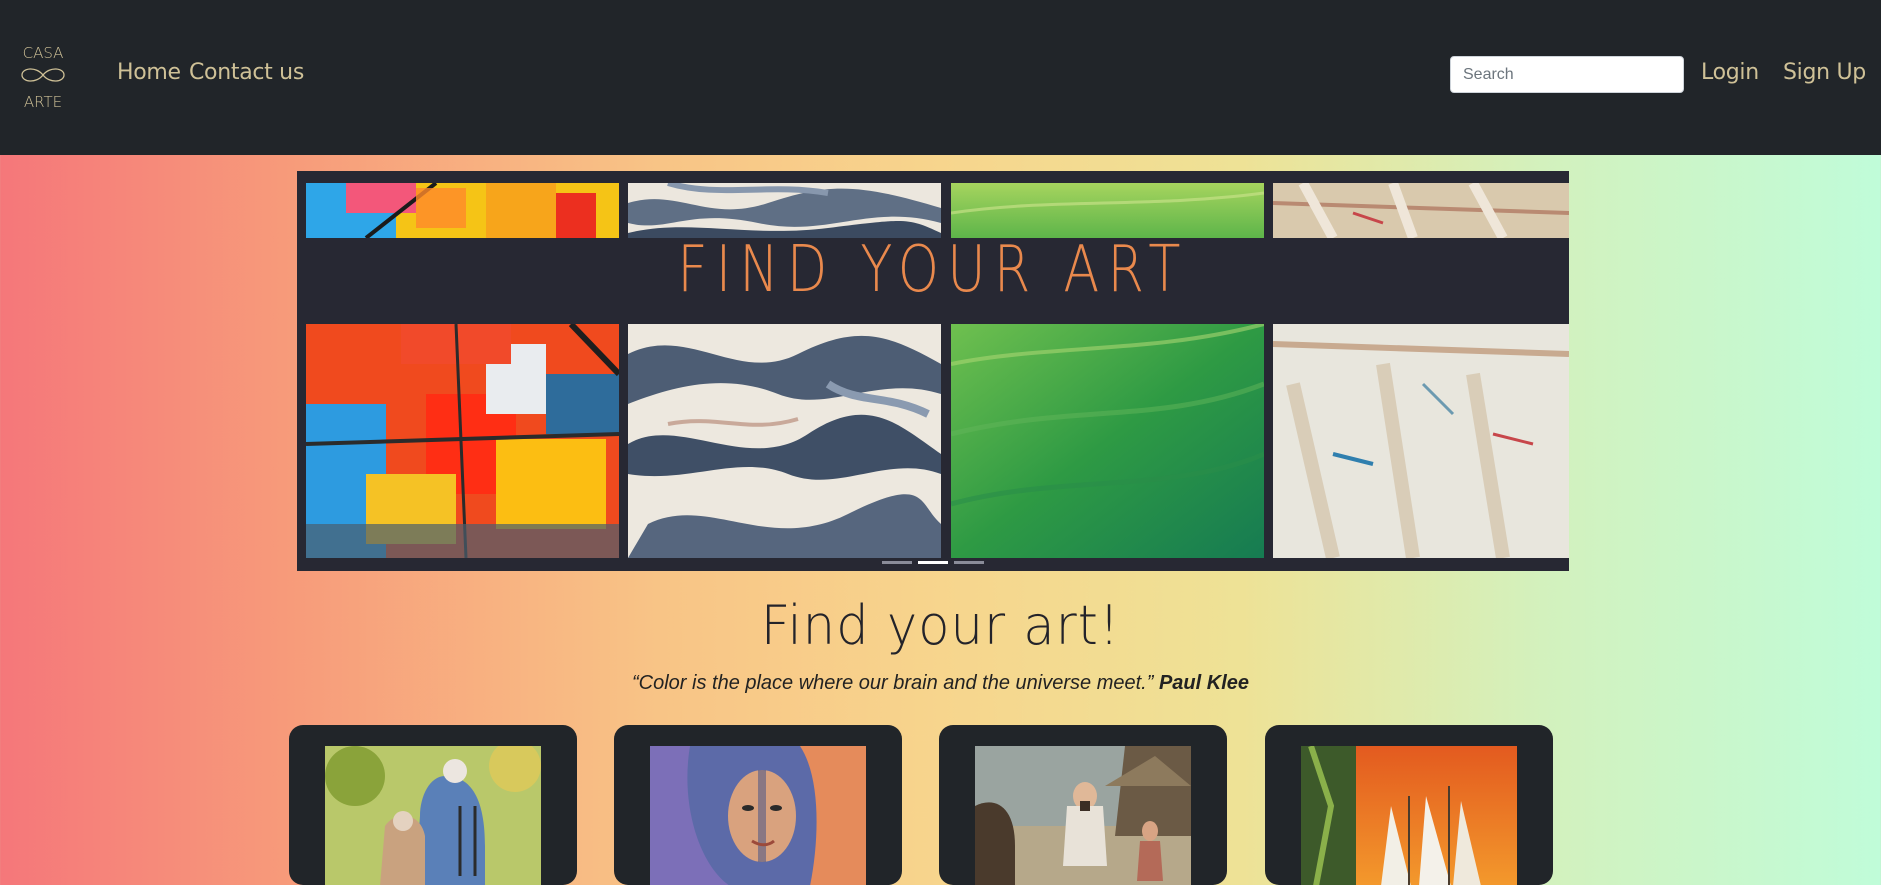 The height and width of the screenshot is (885, 1881). I want to click on nav-contact-link: Contact us, so click(246, 72).